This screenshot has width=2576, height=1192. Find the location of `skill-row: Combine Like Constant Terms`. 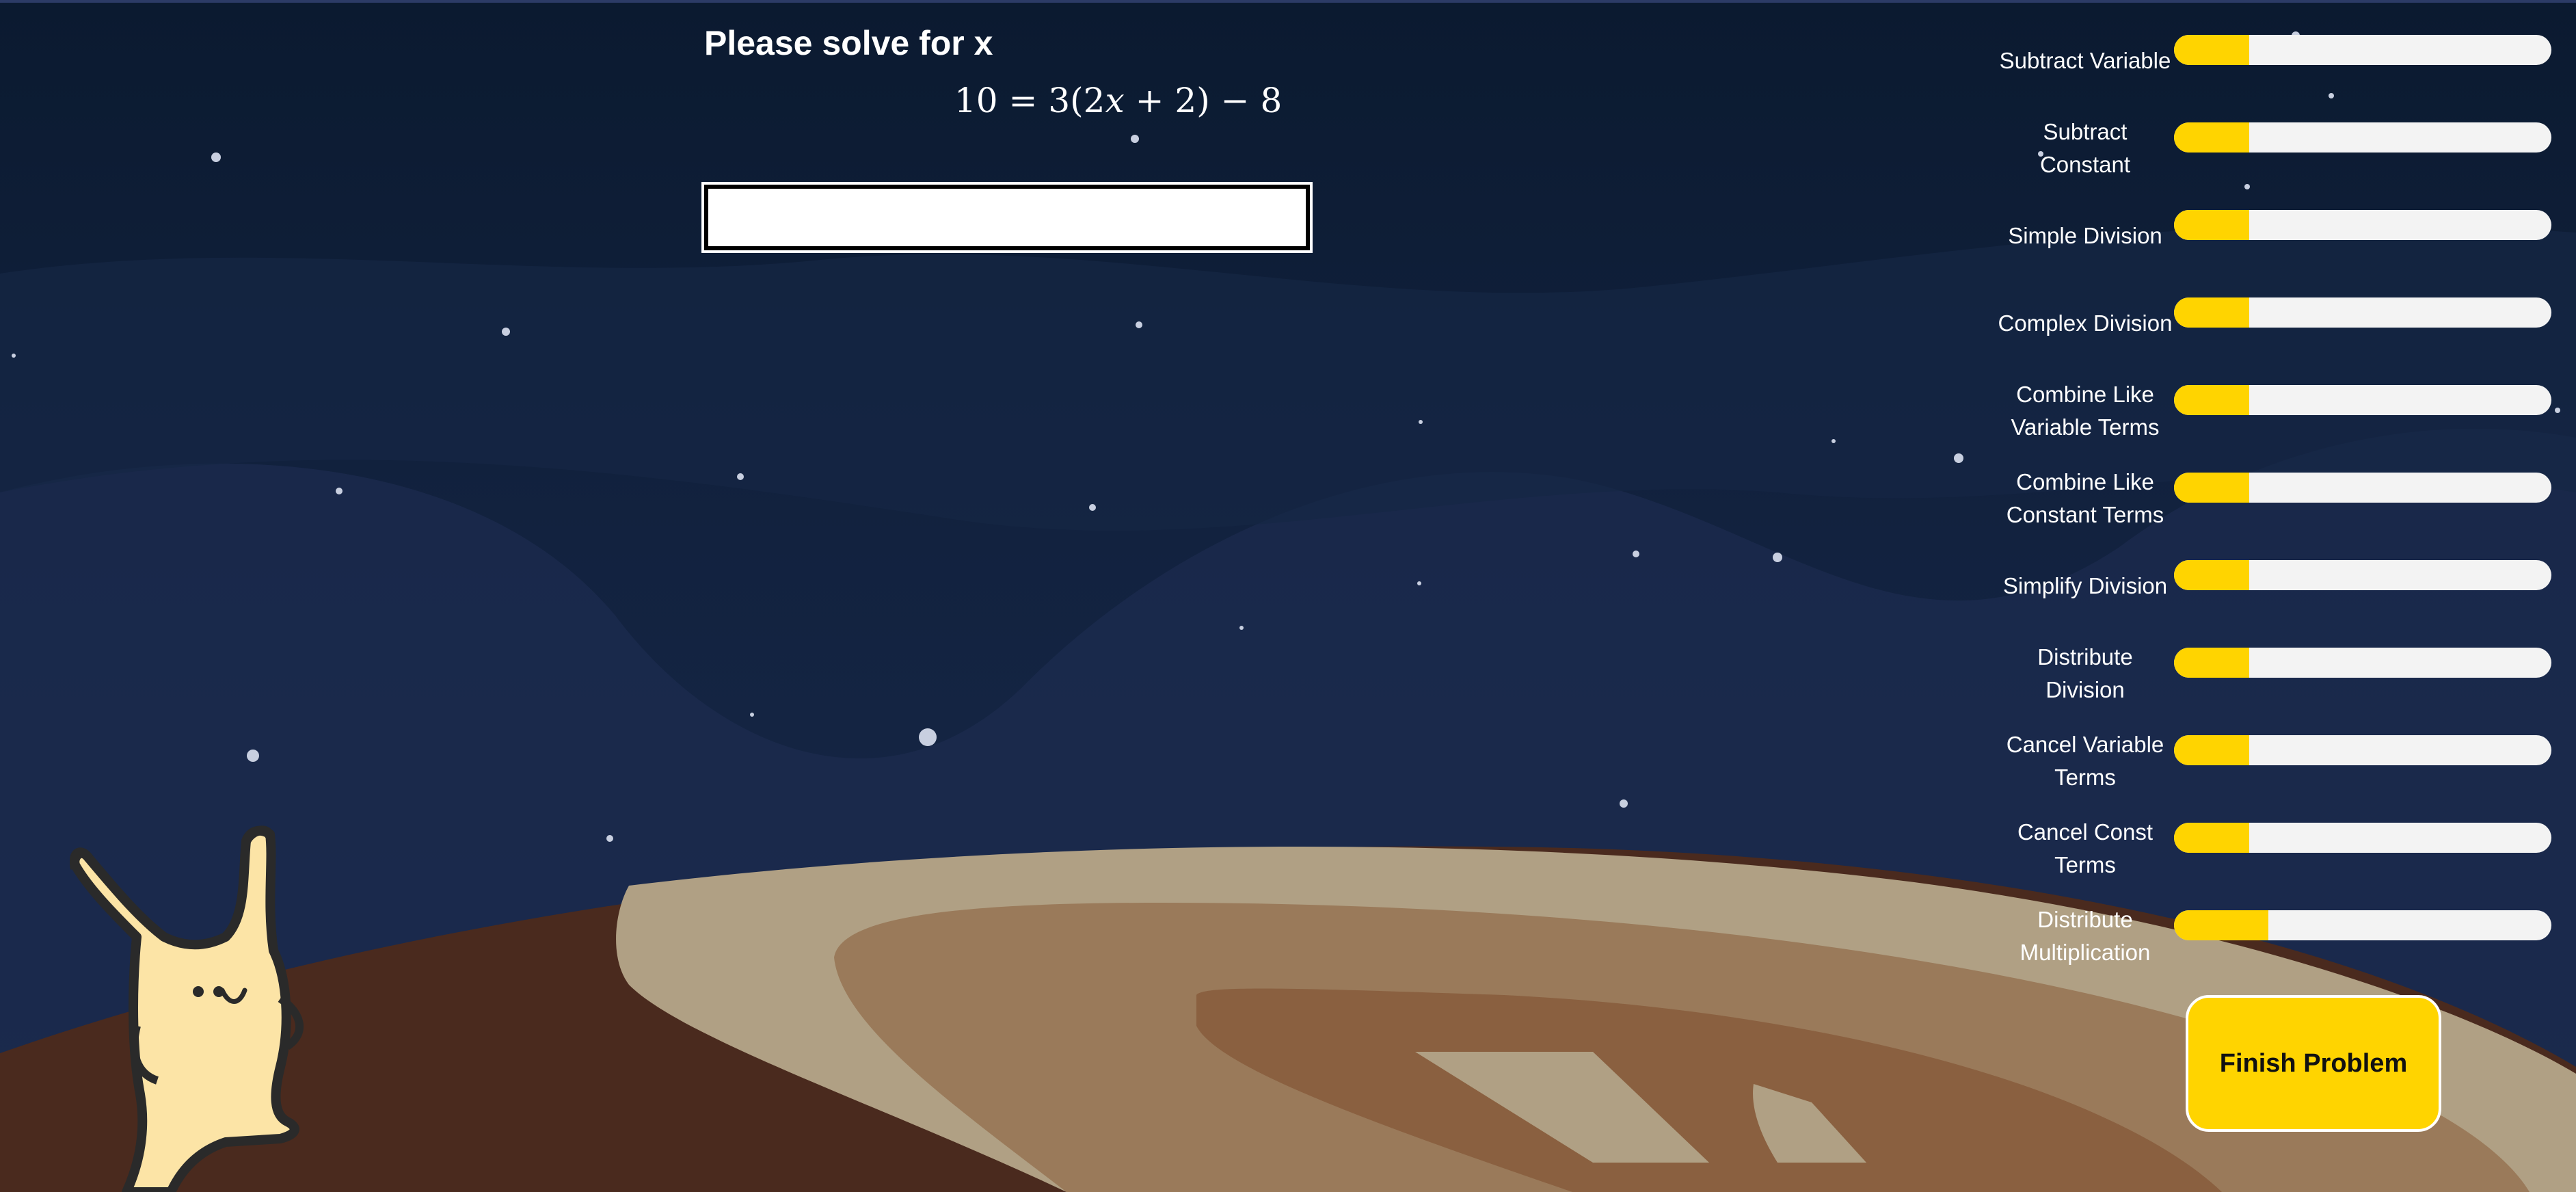

skill-row: Combine Like Constant Terms is located at coordinates (2276, 499).